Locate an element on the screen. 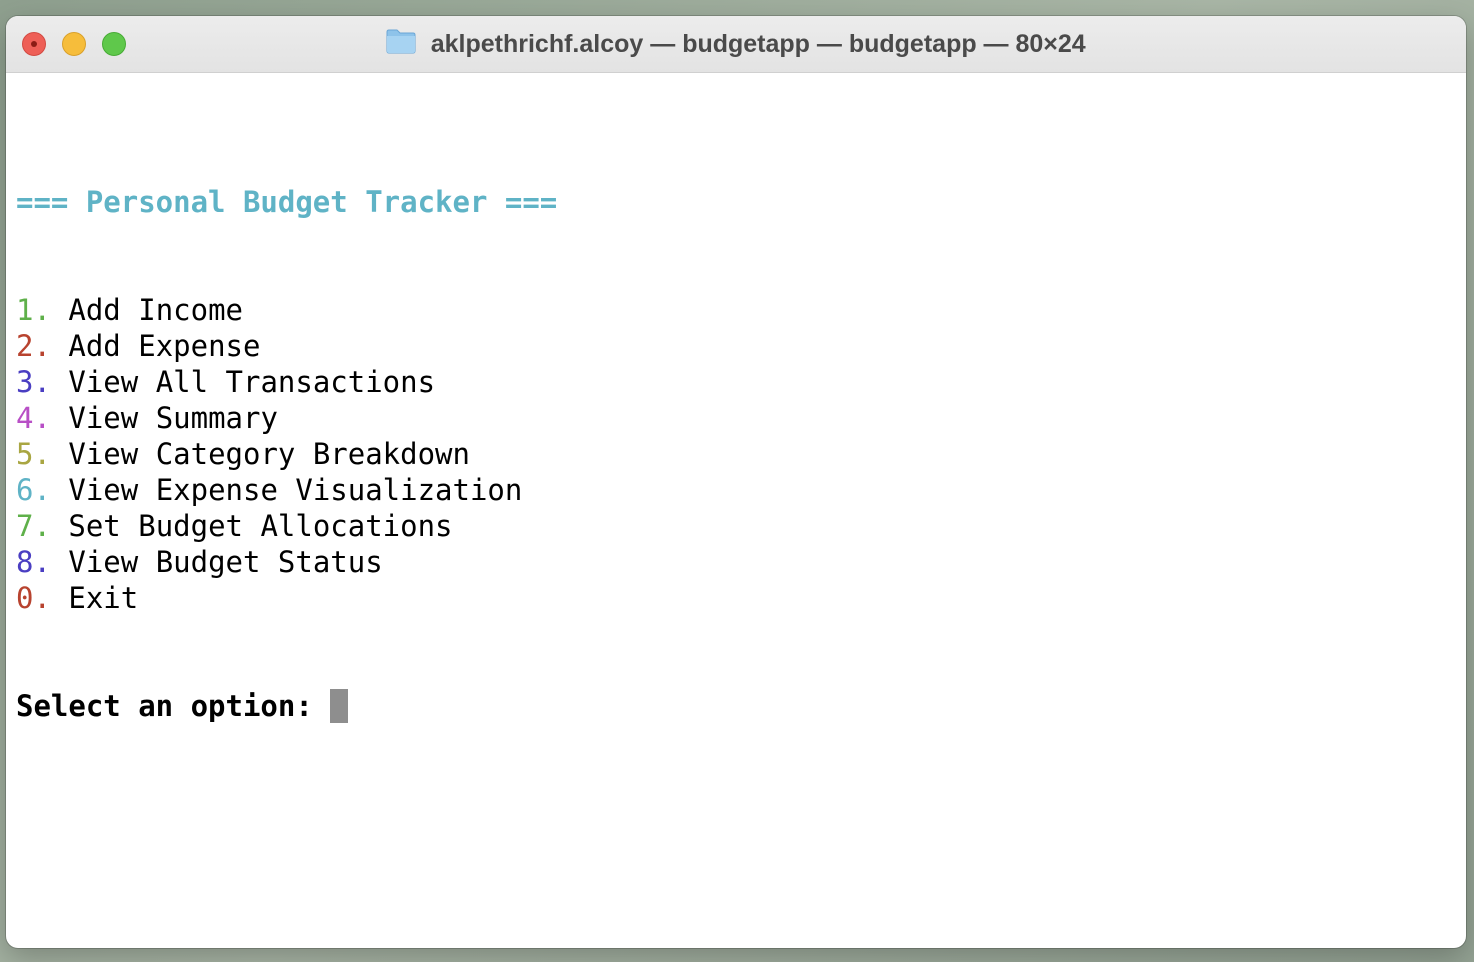 The width and height of the screenshot is (1474, 962). menu-item: 3. View All Transactions is located at coordinates (286, 382).